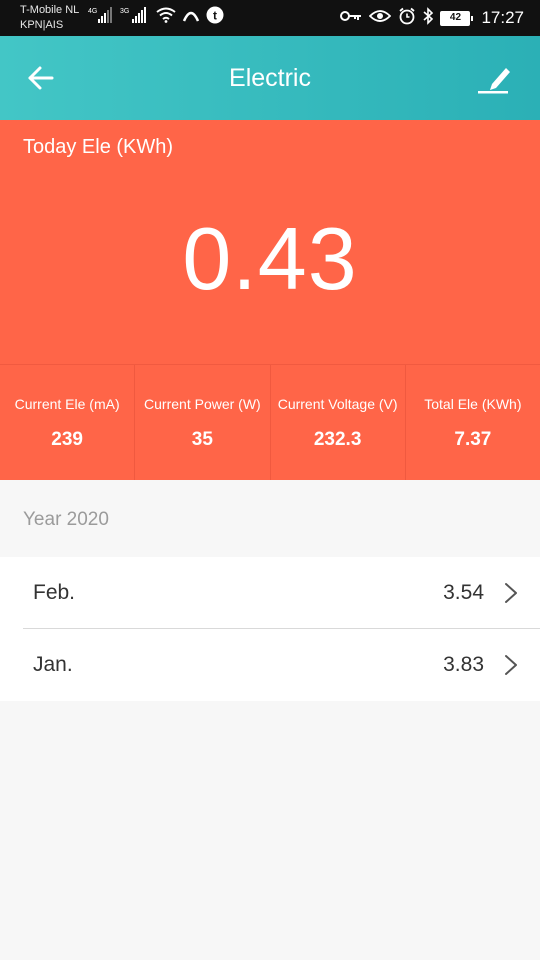  What do you see at coordinates (202, 404) in the screenshot?
I see `stat-label: Current Power (W)` at bounding box center [202, 404].